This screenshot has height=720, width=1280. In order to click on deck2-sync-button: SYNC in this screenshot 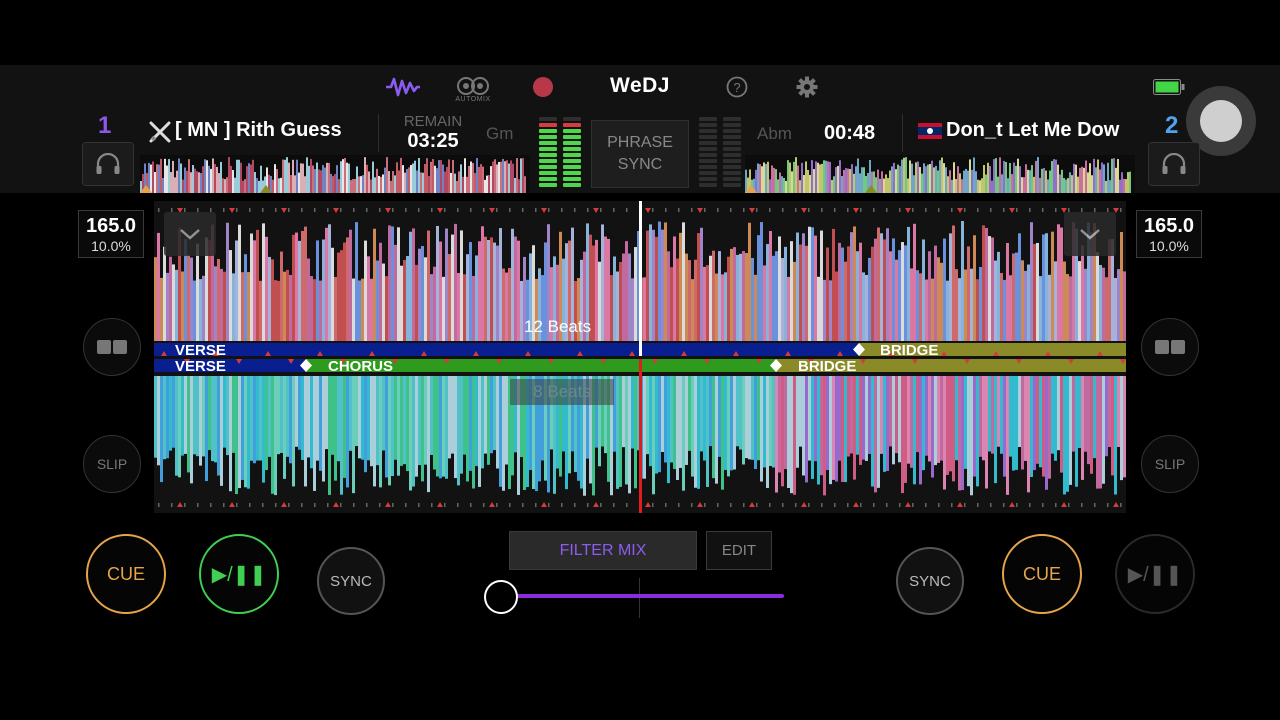, I will do `click(930, 581)`.